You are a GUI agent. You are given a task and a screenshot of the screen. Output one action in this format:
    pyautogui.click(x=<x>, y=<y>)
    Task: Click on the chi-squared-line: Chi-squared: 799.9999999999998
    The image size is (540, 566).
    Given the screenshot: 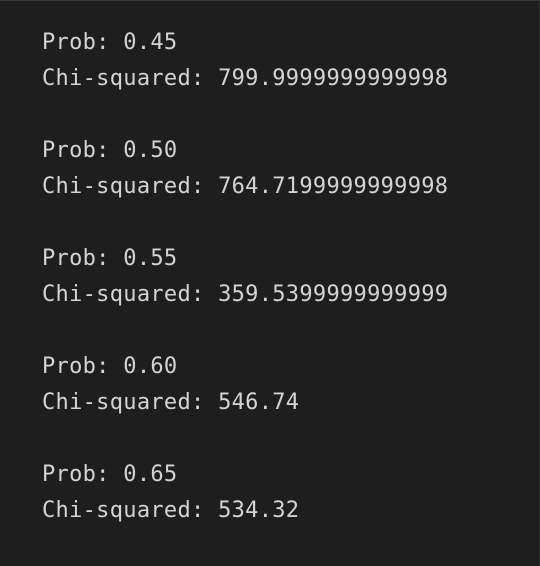 What is the action you would take?
    pyautogui.click(x=245, y=78)
    